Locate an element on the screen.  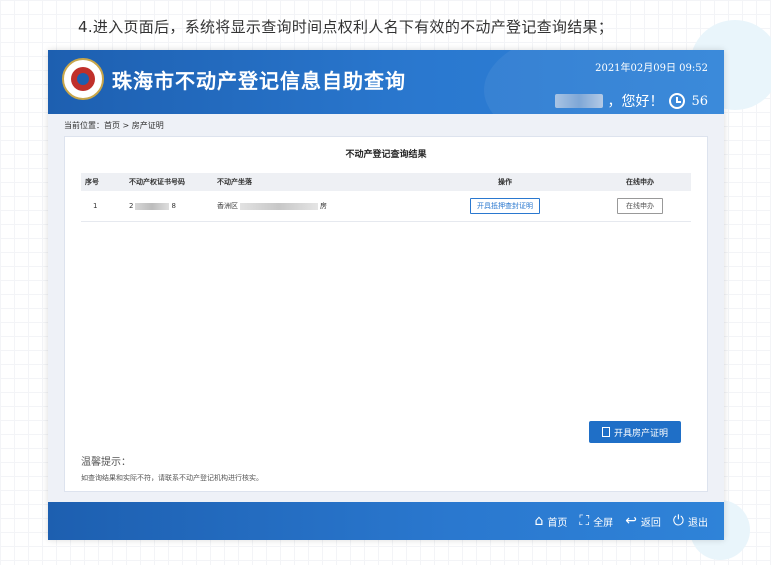
column-header-index: 序号 is located at coordinates (103, 182).